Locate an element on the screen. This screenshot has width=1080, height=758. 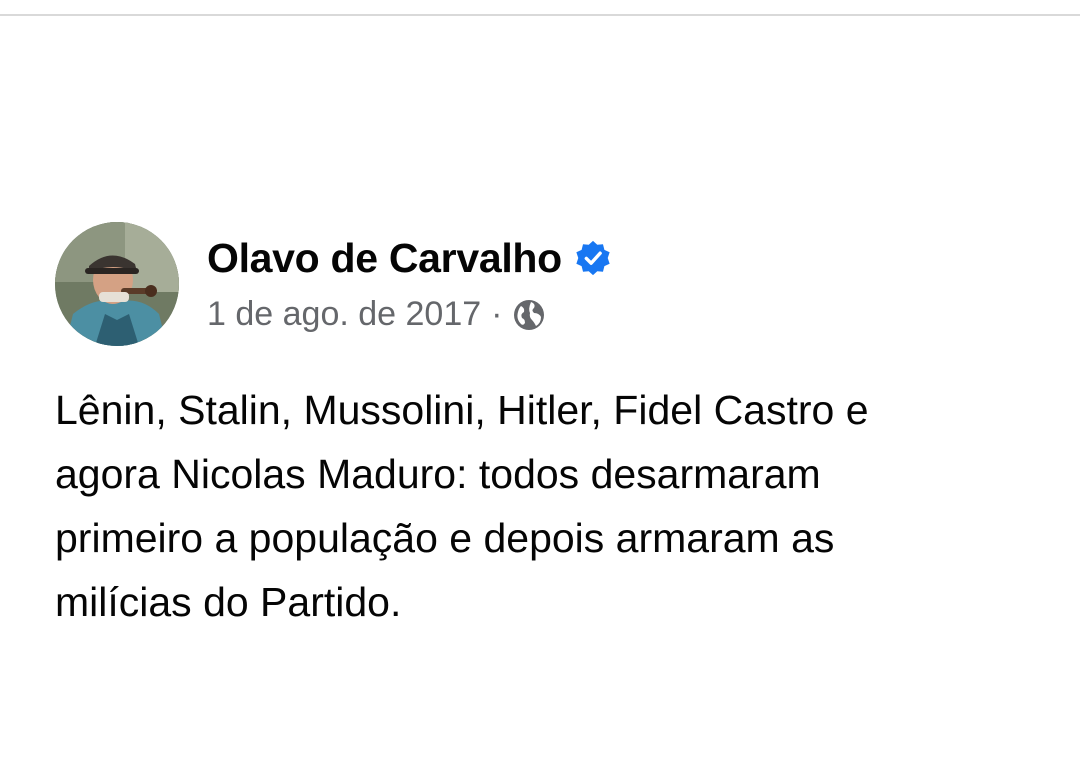
top-divider is located at coordinates (540, 15).